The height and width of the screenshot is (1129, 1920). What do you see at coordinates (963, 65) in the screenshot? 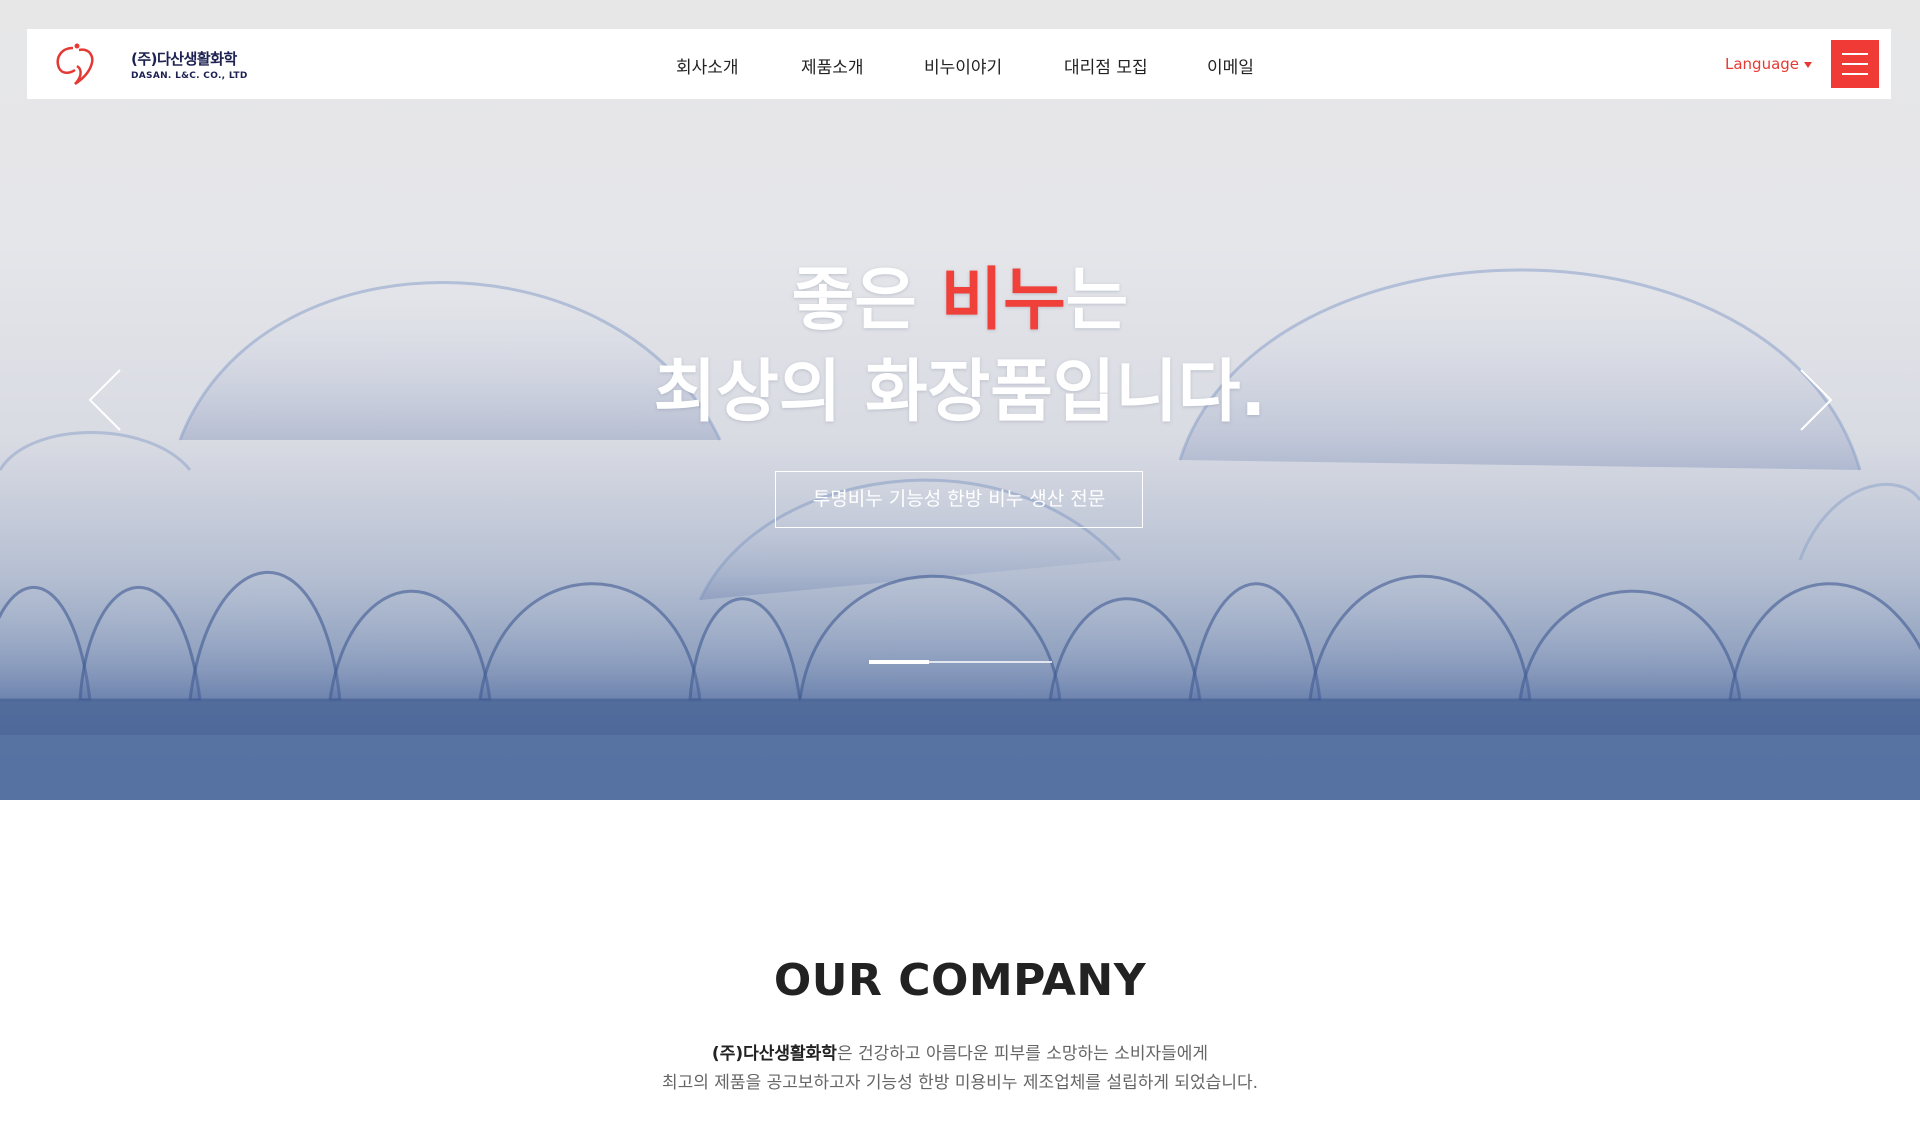
I see `nav-item-soap-story: 비누이야기` at bounding box center [963, 65].